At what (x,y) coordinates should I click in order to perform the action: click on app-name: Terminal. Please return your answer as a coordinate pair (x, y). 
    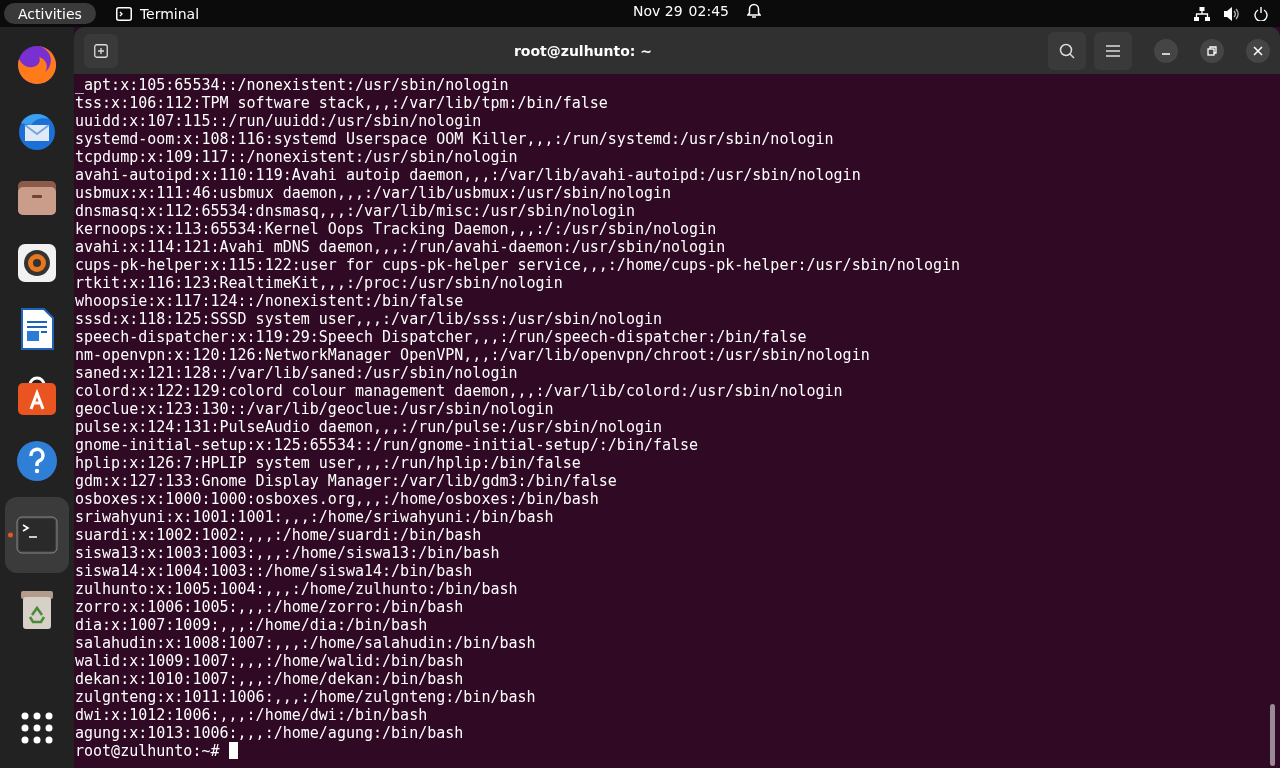
    Looking at the image, I should click on (169, 13).